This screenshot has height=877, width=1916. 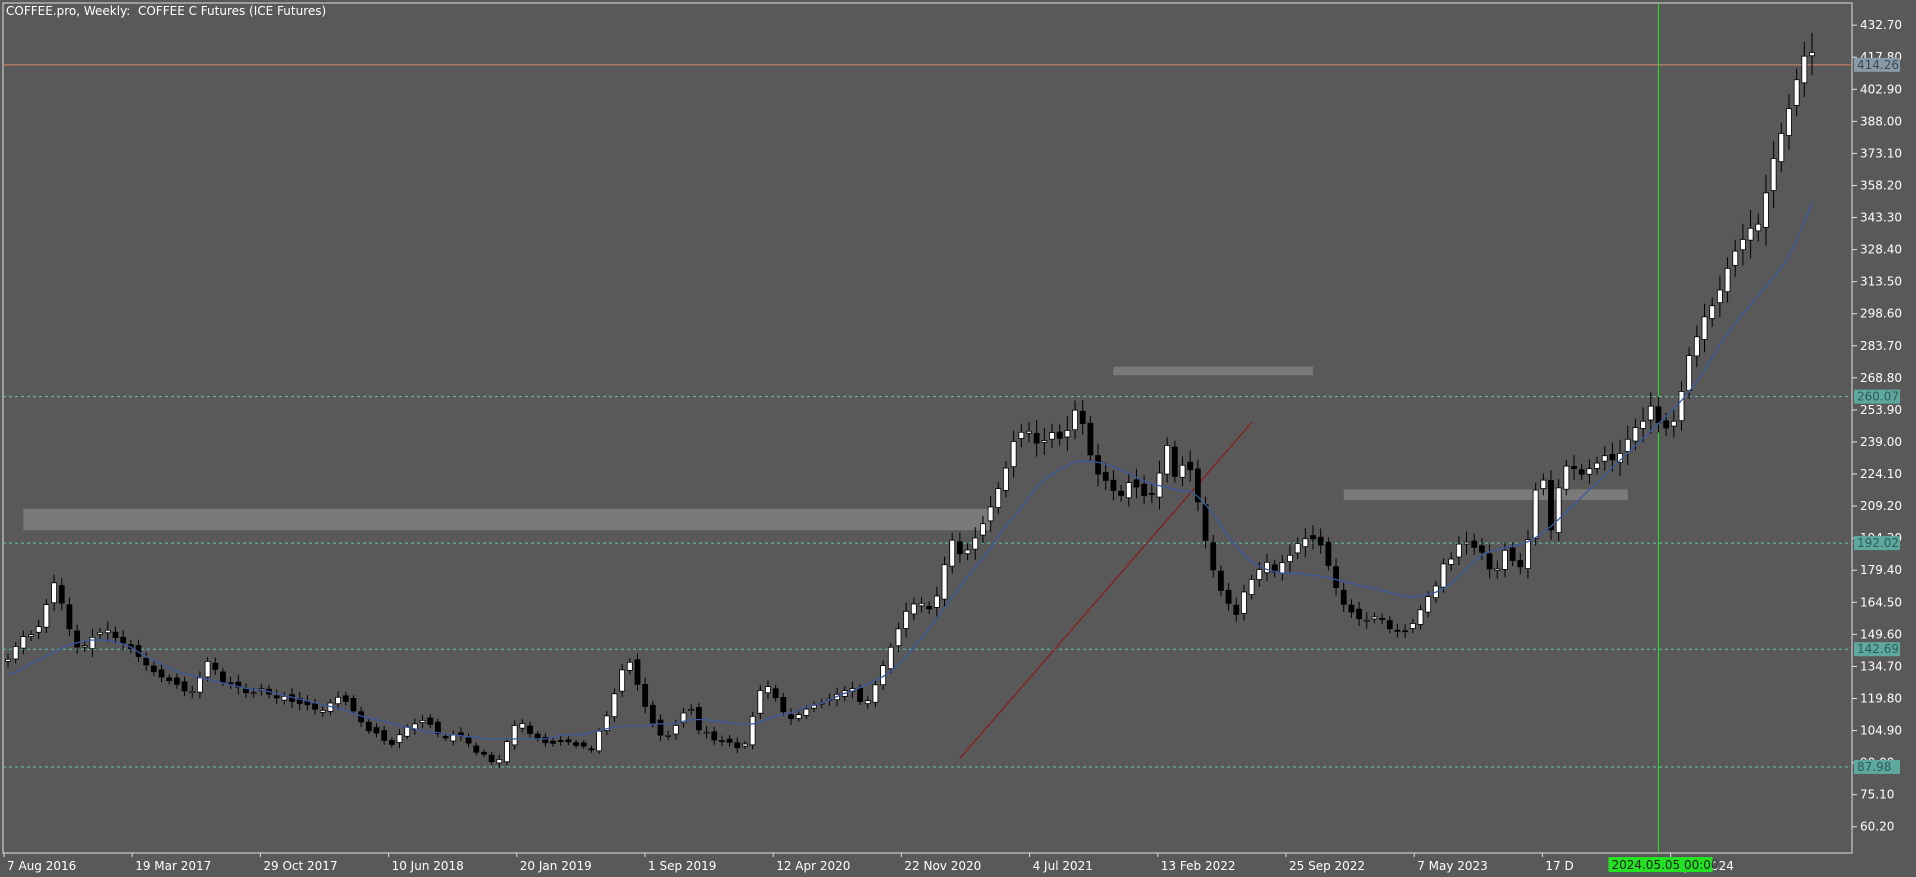 I want to click on y-tick-label: 313.50, so click(x=1881, y=282).